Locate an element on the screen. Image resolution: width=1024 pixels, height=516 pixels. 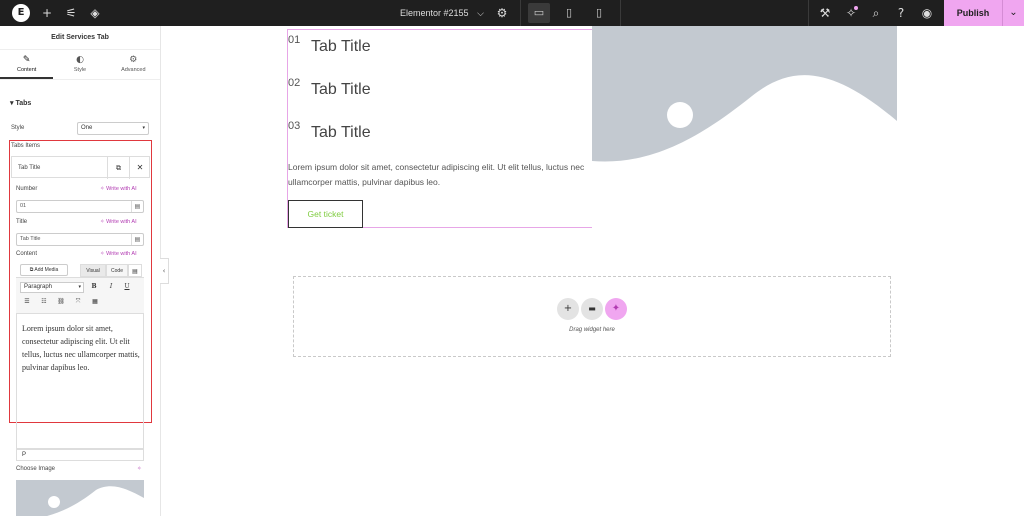
tools-icon: ⚒ is located at coordinates (825, 13).